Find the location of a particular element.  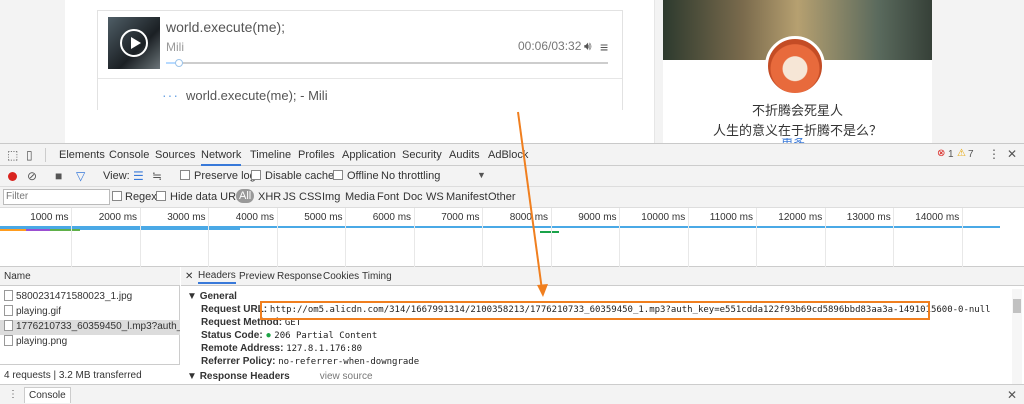

general-section-header: ▼ General is located at coordinates (212, 296).